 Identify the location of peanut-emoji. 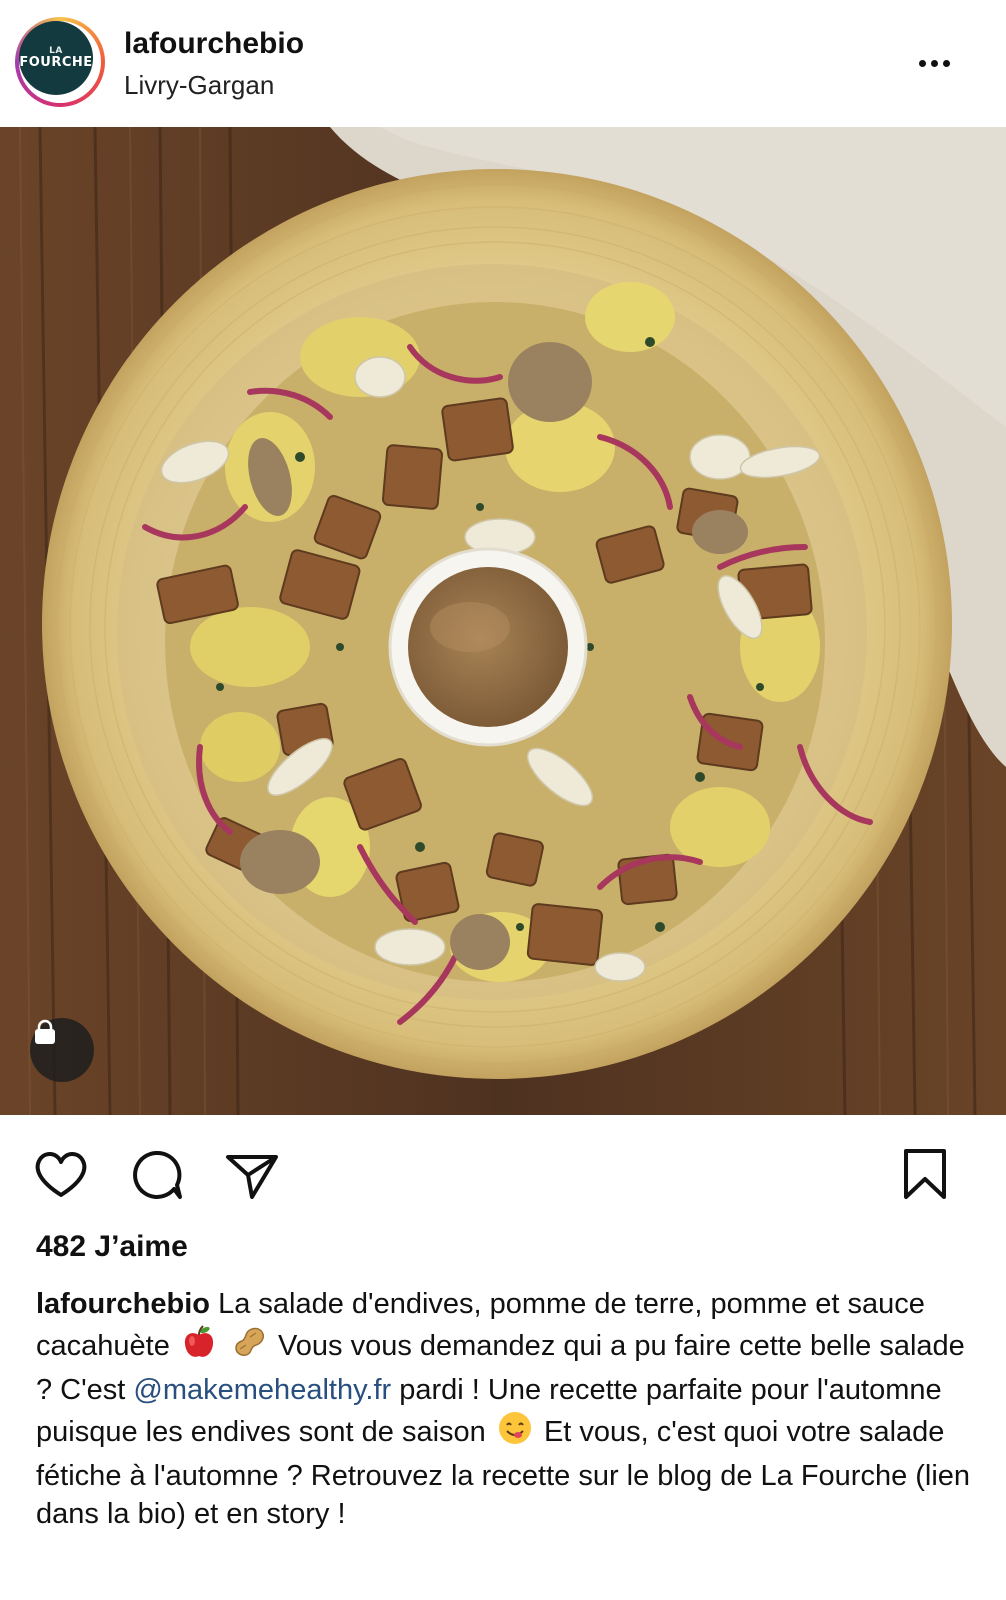
(249, 1347).